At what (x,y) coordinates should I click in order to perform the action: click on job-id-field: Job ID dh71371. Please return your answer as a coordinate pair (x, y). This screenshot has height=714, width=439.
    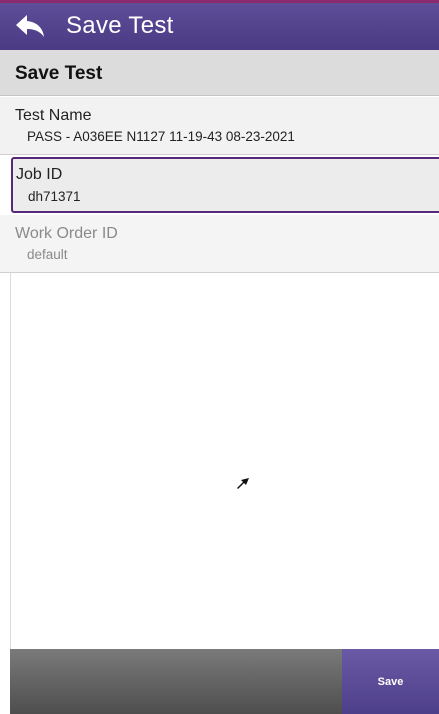
    Looking at the image, I should click on (225, 185).